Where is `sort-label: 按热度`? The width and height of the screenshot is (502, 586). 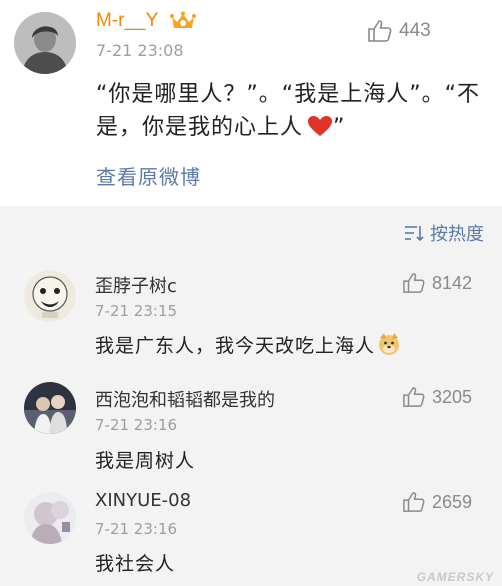 sort-label: 按热度 is located at coordinates (457, 234).